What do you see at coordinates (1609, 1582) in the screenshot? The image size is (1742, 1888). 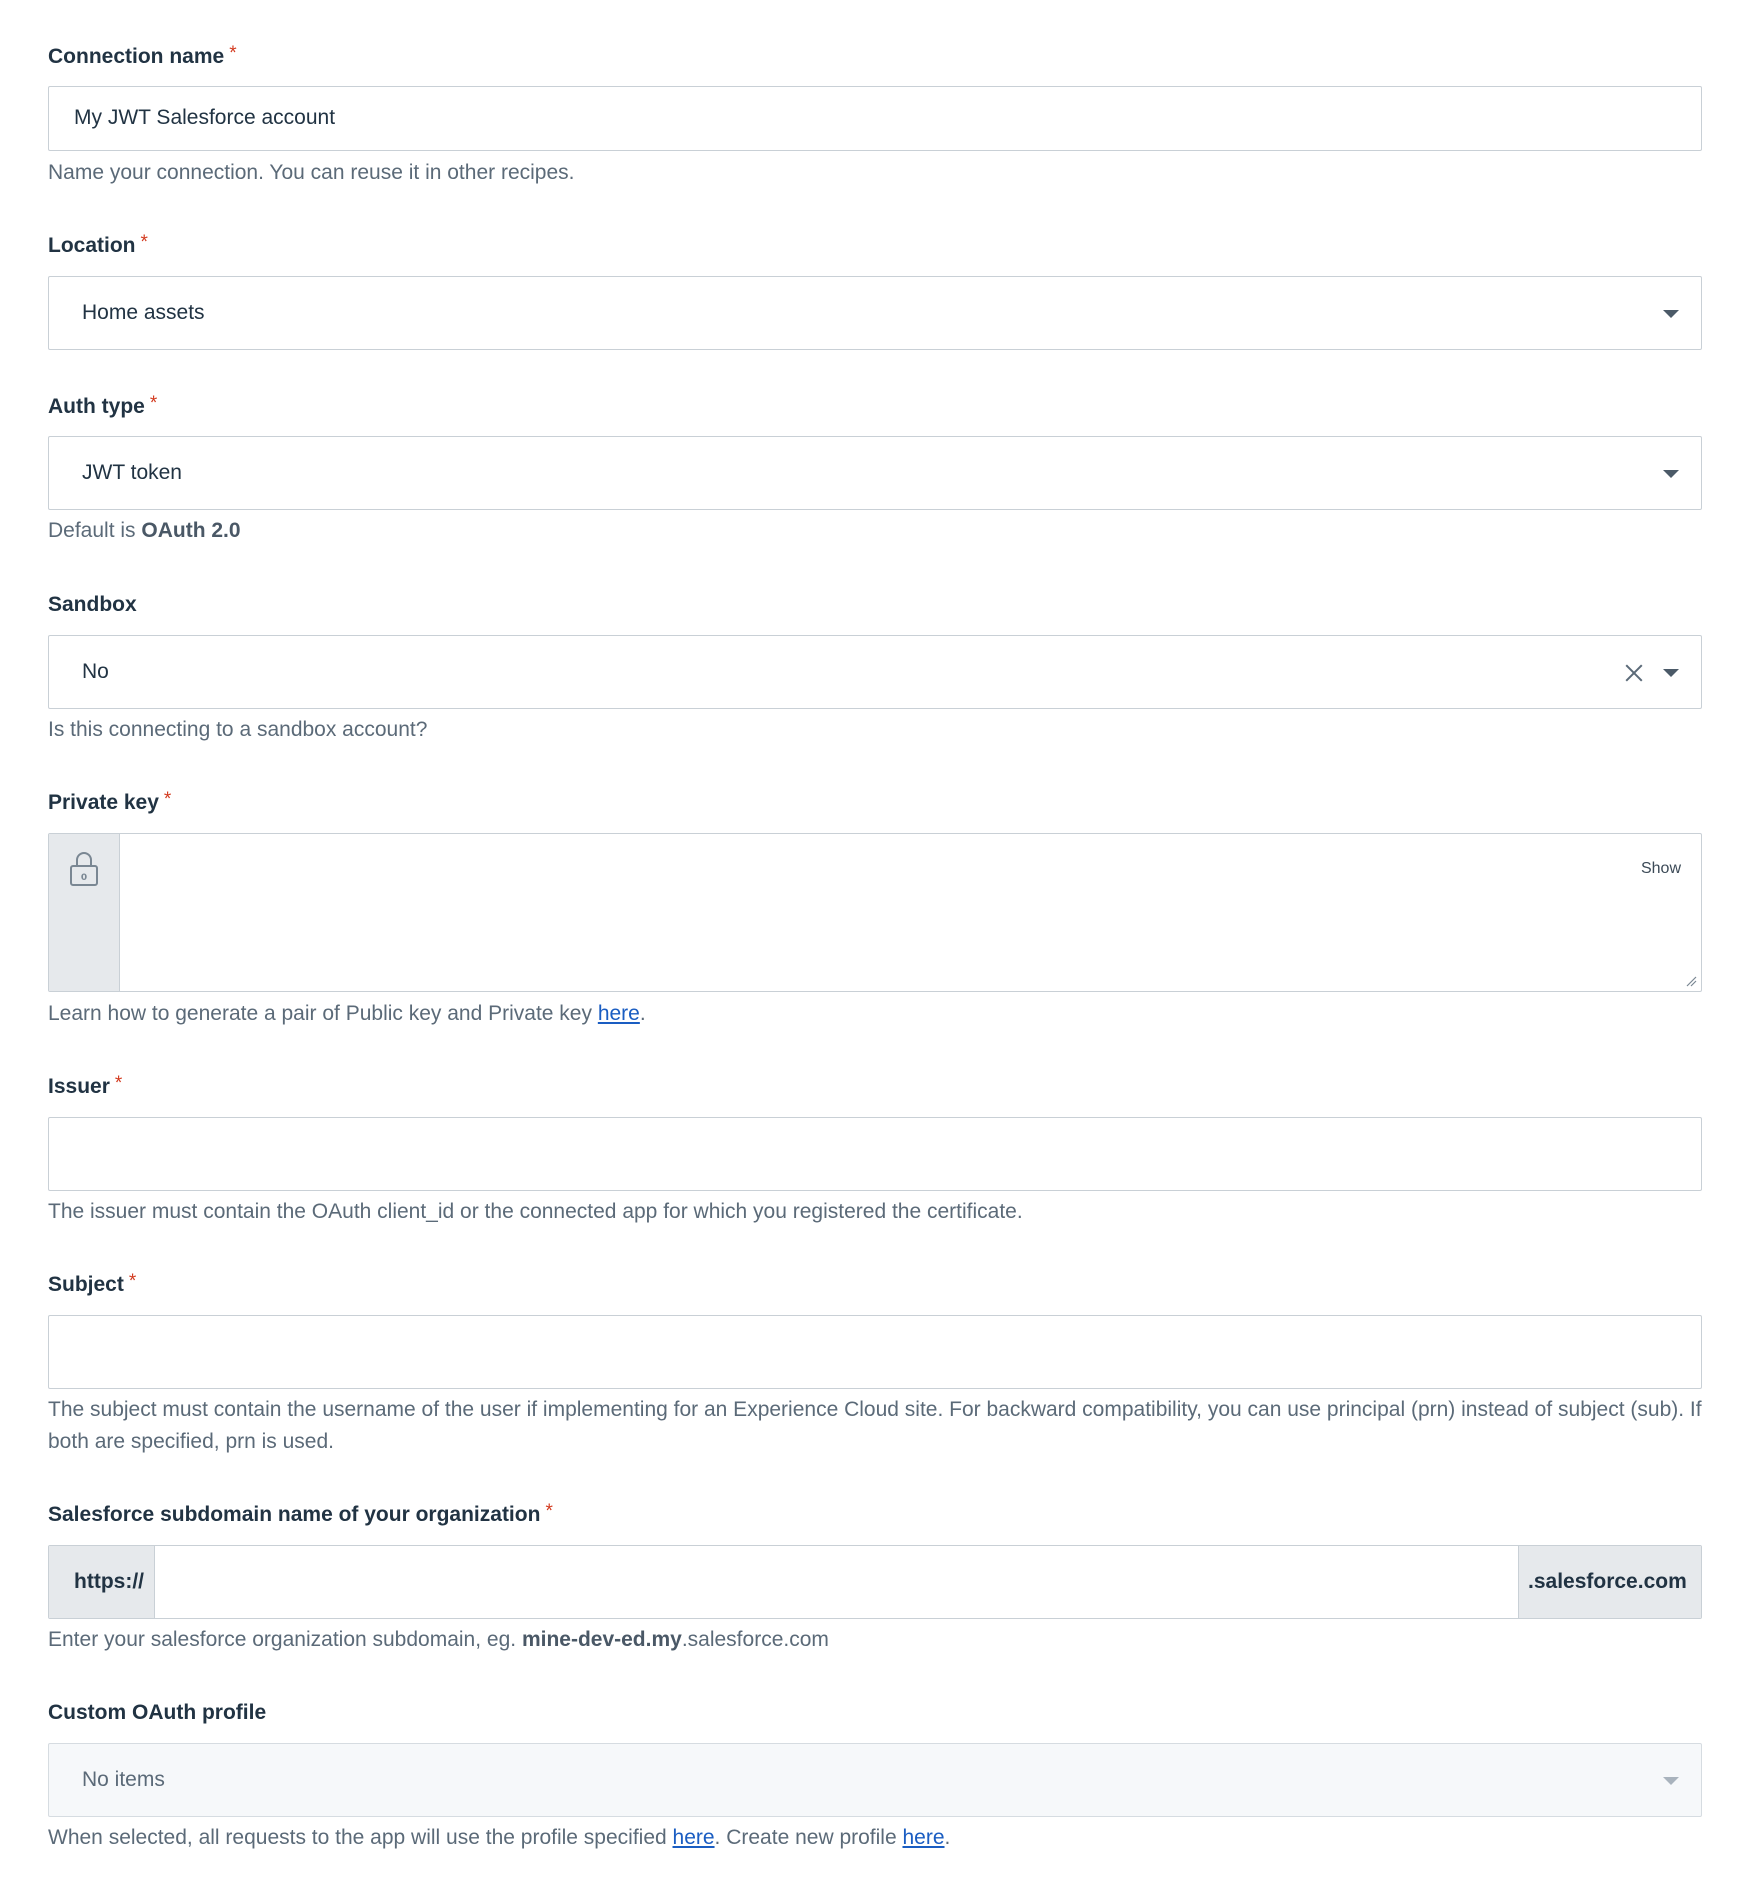 I see `subdomain-suffix: .salesforce.com` at bounding box center [1609, 1582].